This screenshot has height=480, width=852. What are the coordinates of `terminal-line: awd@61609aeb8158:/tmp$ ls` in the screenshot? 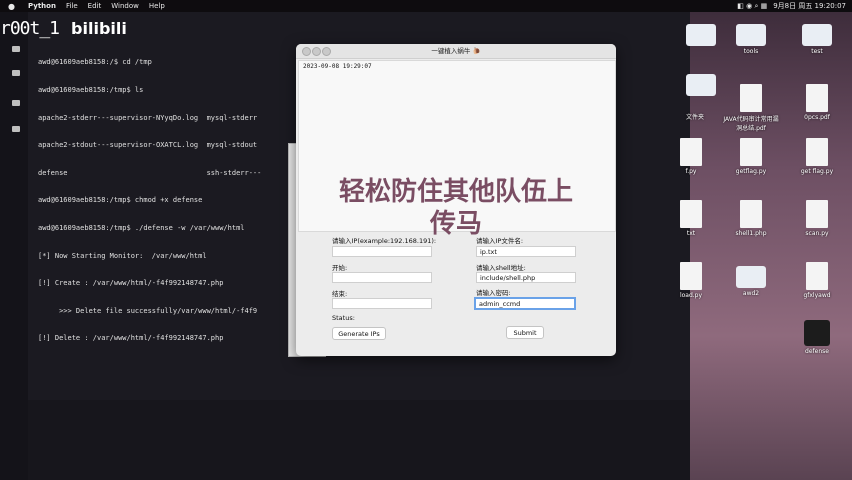 It's located at (91, 90).